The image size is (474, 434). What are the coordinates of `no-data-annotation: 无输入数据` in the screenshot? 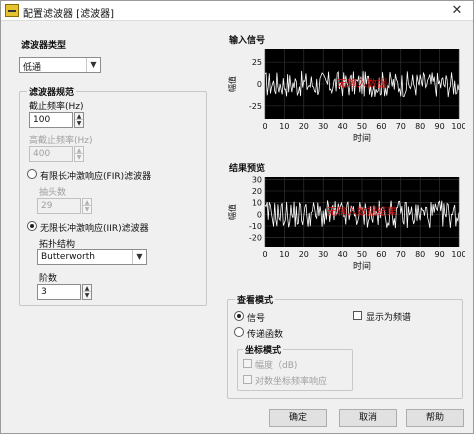 It's located at (362, 83).